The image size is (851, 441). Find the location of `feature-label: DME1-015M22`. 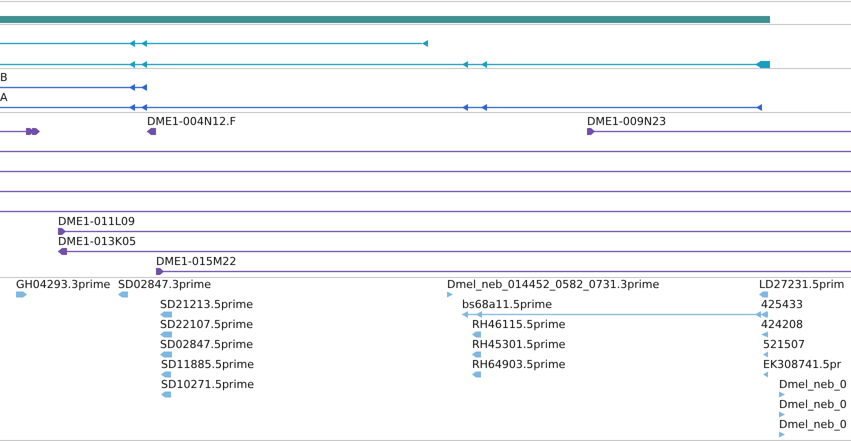

feature-label: DME1-015M22 is located at coordinates (196, 261).